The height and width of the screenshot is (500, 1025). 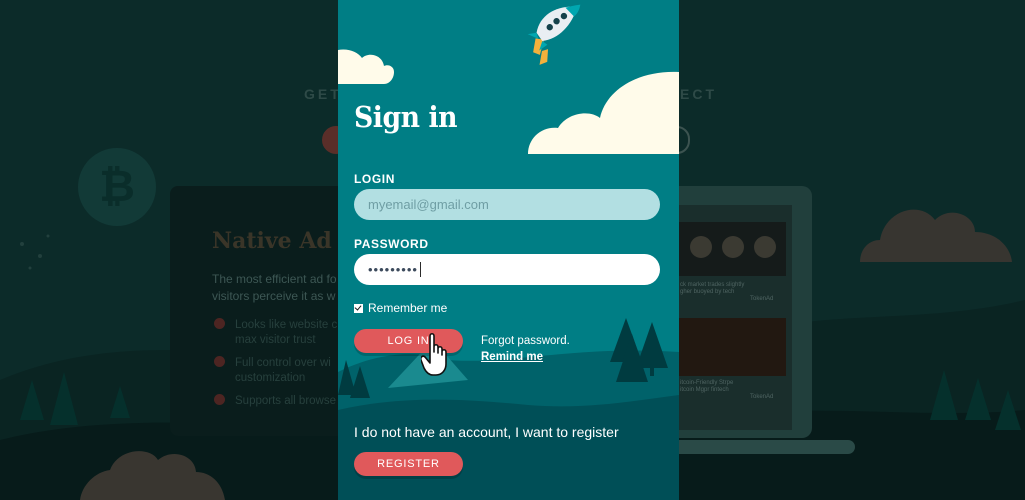 What do you see at coordinates (554, 34) in the screenshot?
I see `rocket-icon` at bounding box center [554, 34].